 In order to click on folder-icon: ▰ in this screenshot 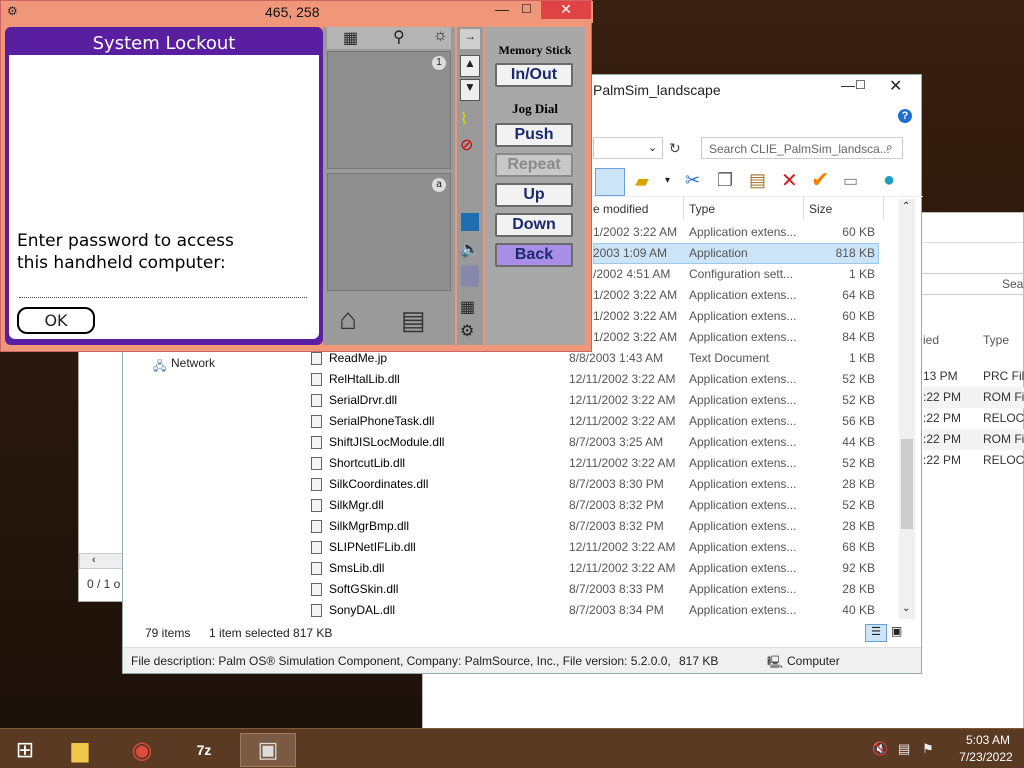, I will do `click(642, 181)`.